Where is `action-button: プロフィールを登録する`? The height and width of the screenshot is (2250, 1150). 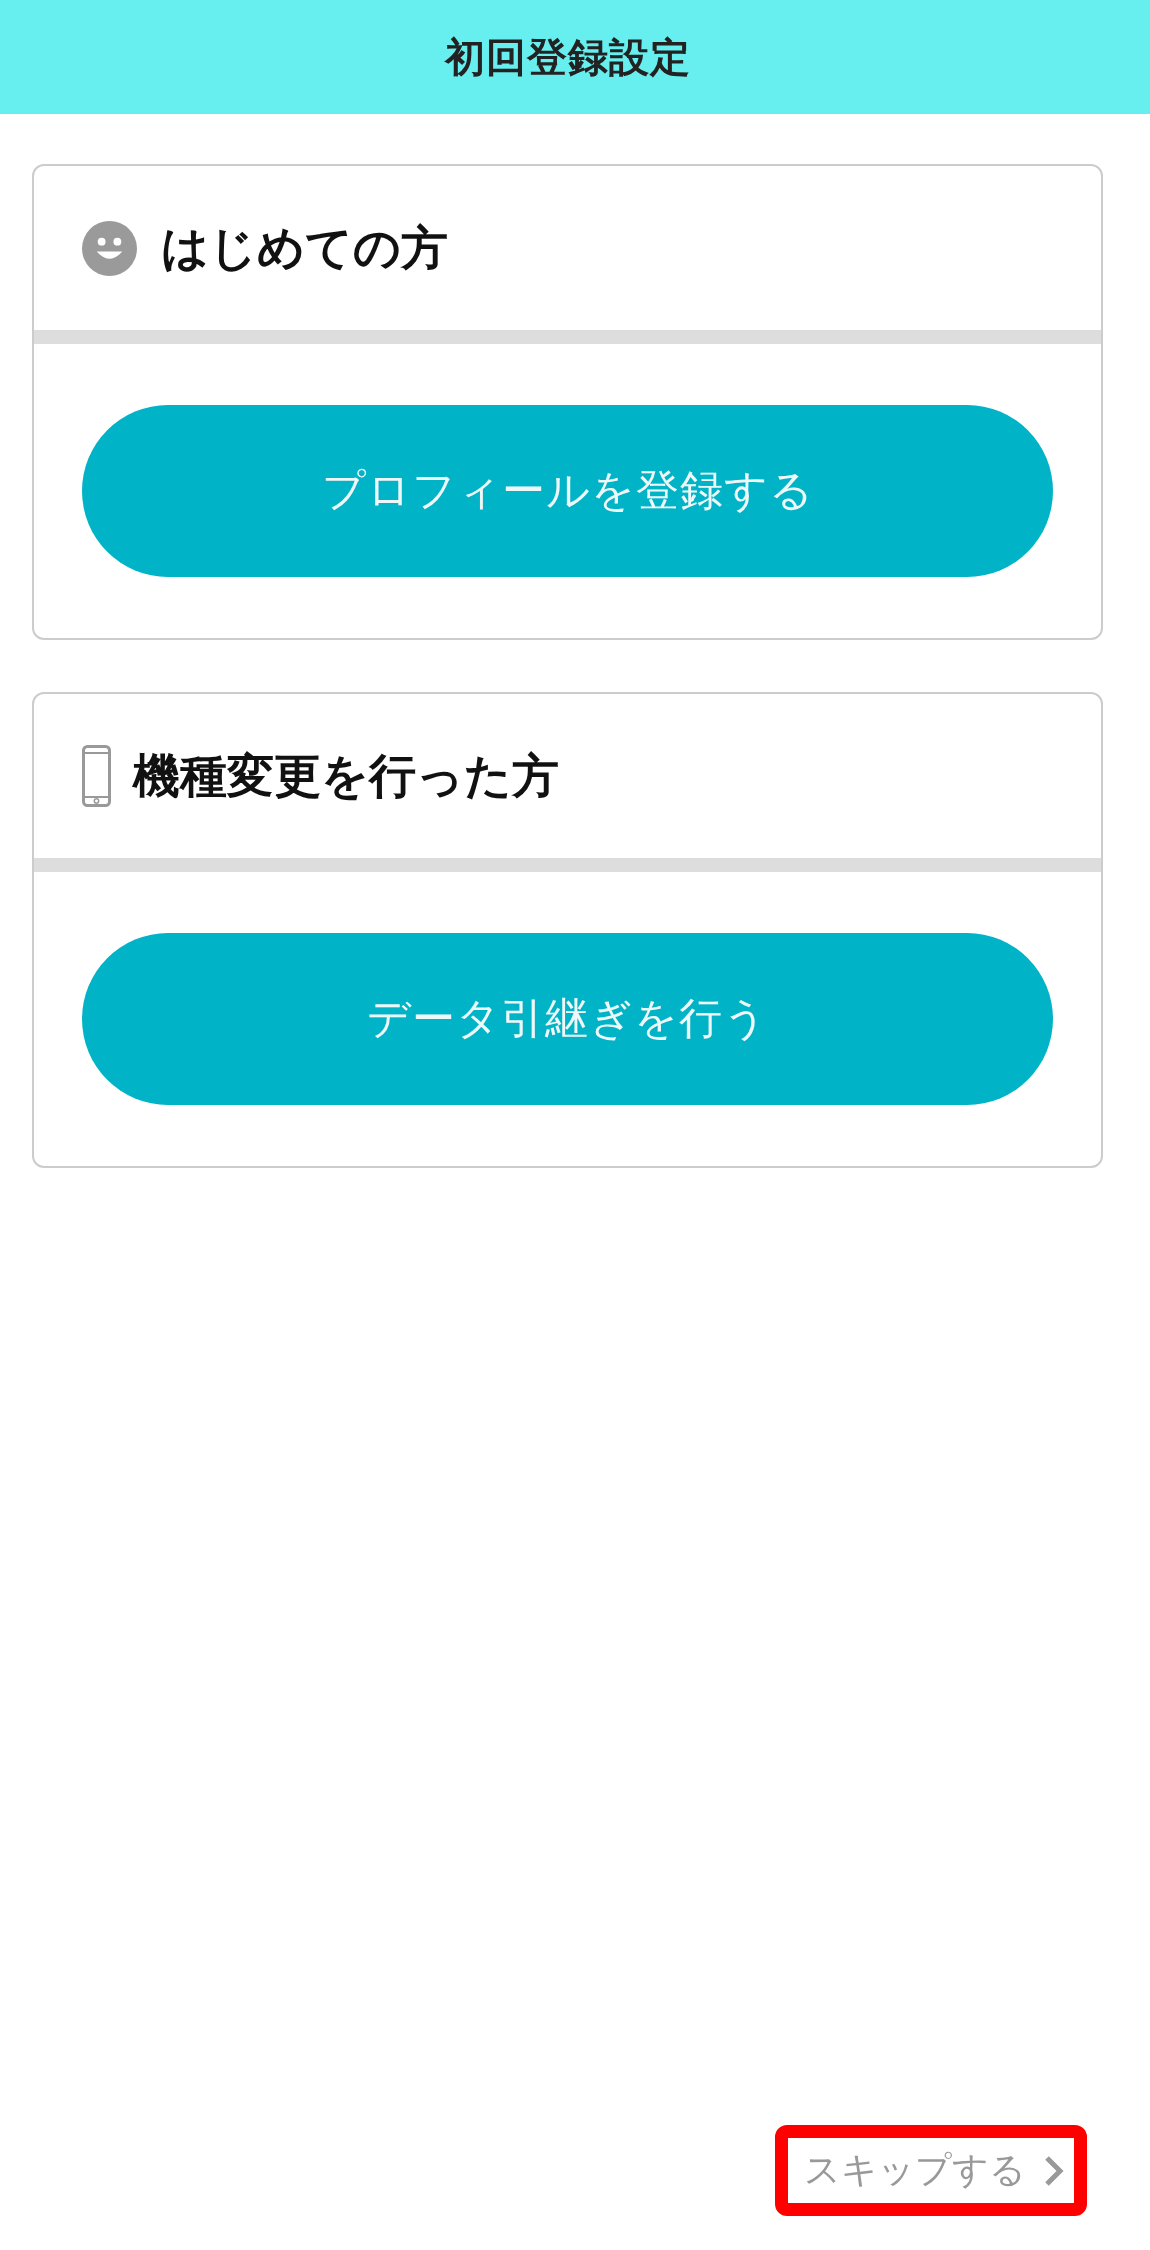 action-button: プロフィールを登録する is located at coordinates (567, 491).